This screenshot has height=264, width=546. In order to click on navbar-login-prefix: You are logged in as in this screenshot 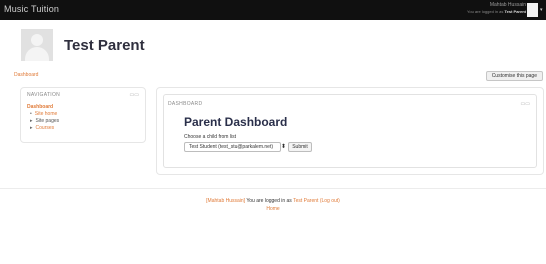, I will do `click(485, 11)`.